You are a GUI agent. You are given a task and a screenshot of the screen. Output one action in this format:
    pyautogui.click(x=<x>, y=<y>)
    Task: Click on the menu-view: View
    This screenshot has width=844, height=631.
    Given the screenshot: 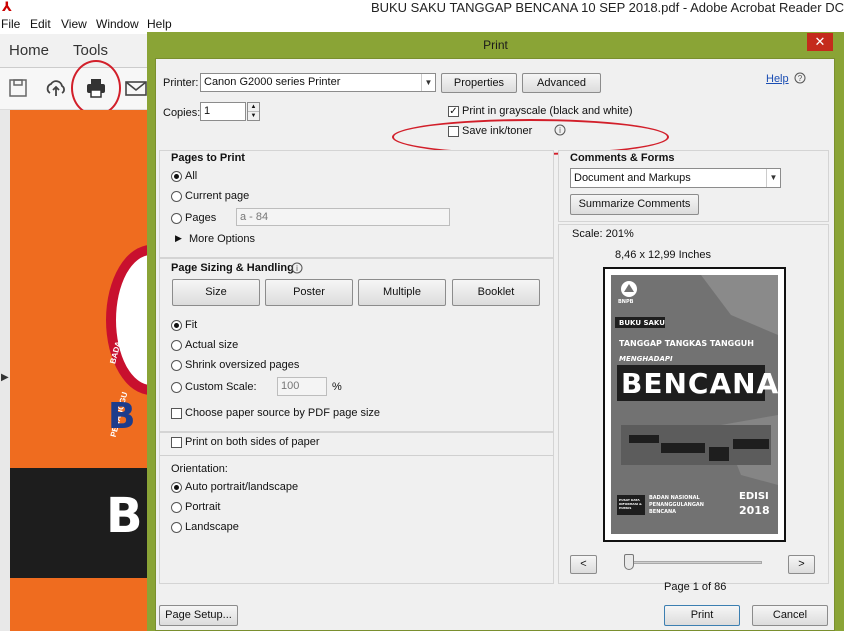 What is the action you would take?
    pyautogui.click(x=74, y=24)
    